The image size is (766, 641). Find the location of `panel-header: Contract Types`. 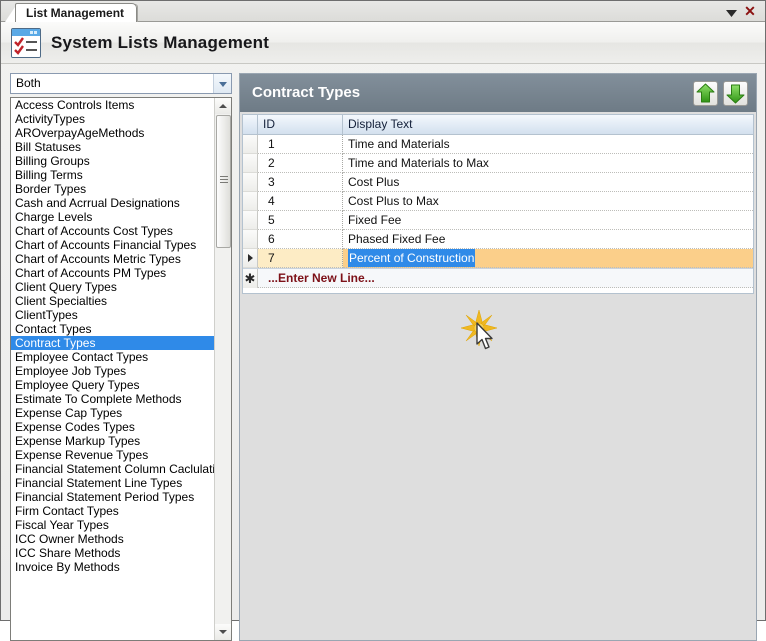

panel-header: Contract Types is located at coordinates (498, 93).